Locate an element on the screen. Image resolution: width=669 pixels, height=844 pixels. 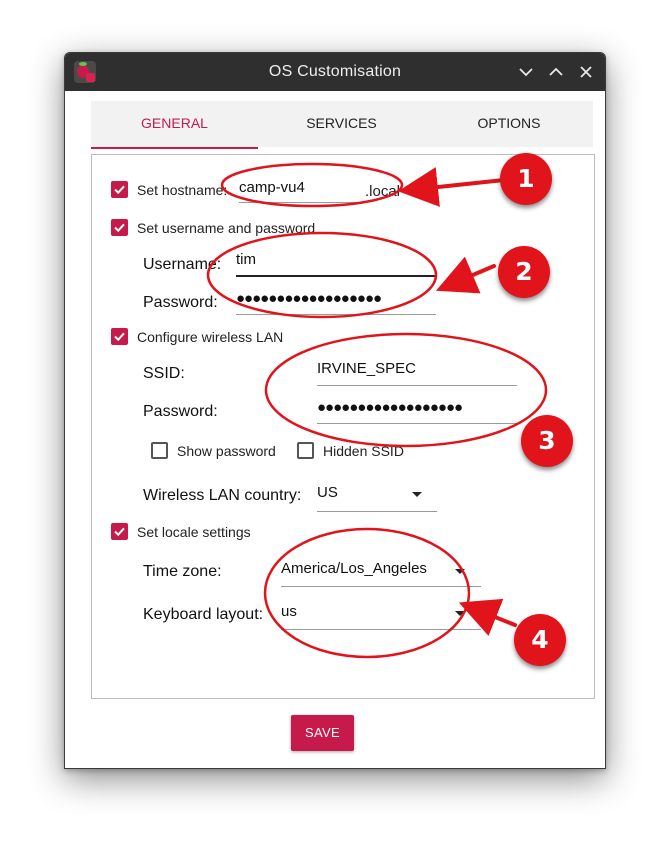
tab-services: SERVICES is located at coordinates (341, 124).